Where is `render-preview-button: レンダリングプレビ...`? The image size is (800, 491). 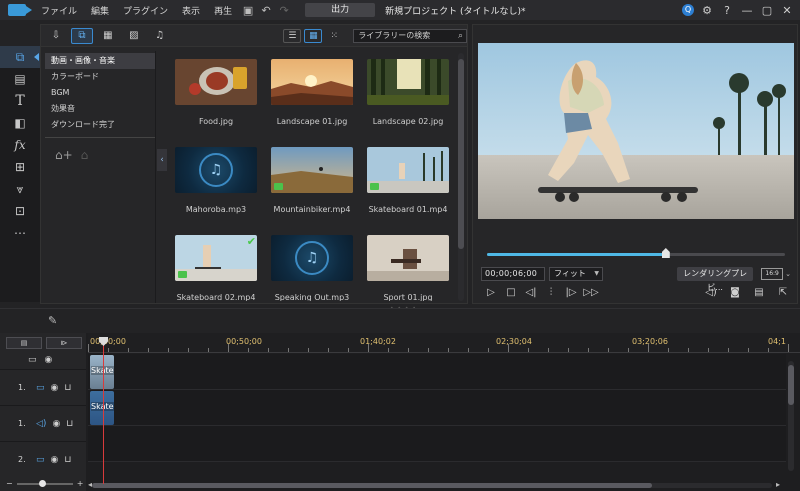 render-preview-button: レンダリングプレビ... is located at coordinates (715, 279).